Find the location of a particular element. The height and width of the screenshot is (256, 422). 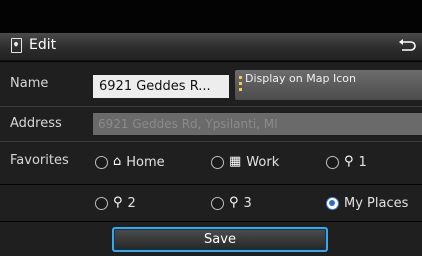

favorite-option-1: ⚲ 1 is located at coordinates (346, 162).